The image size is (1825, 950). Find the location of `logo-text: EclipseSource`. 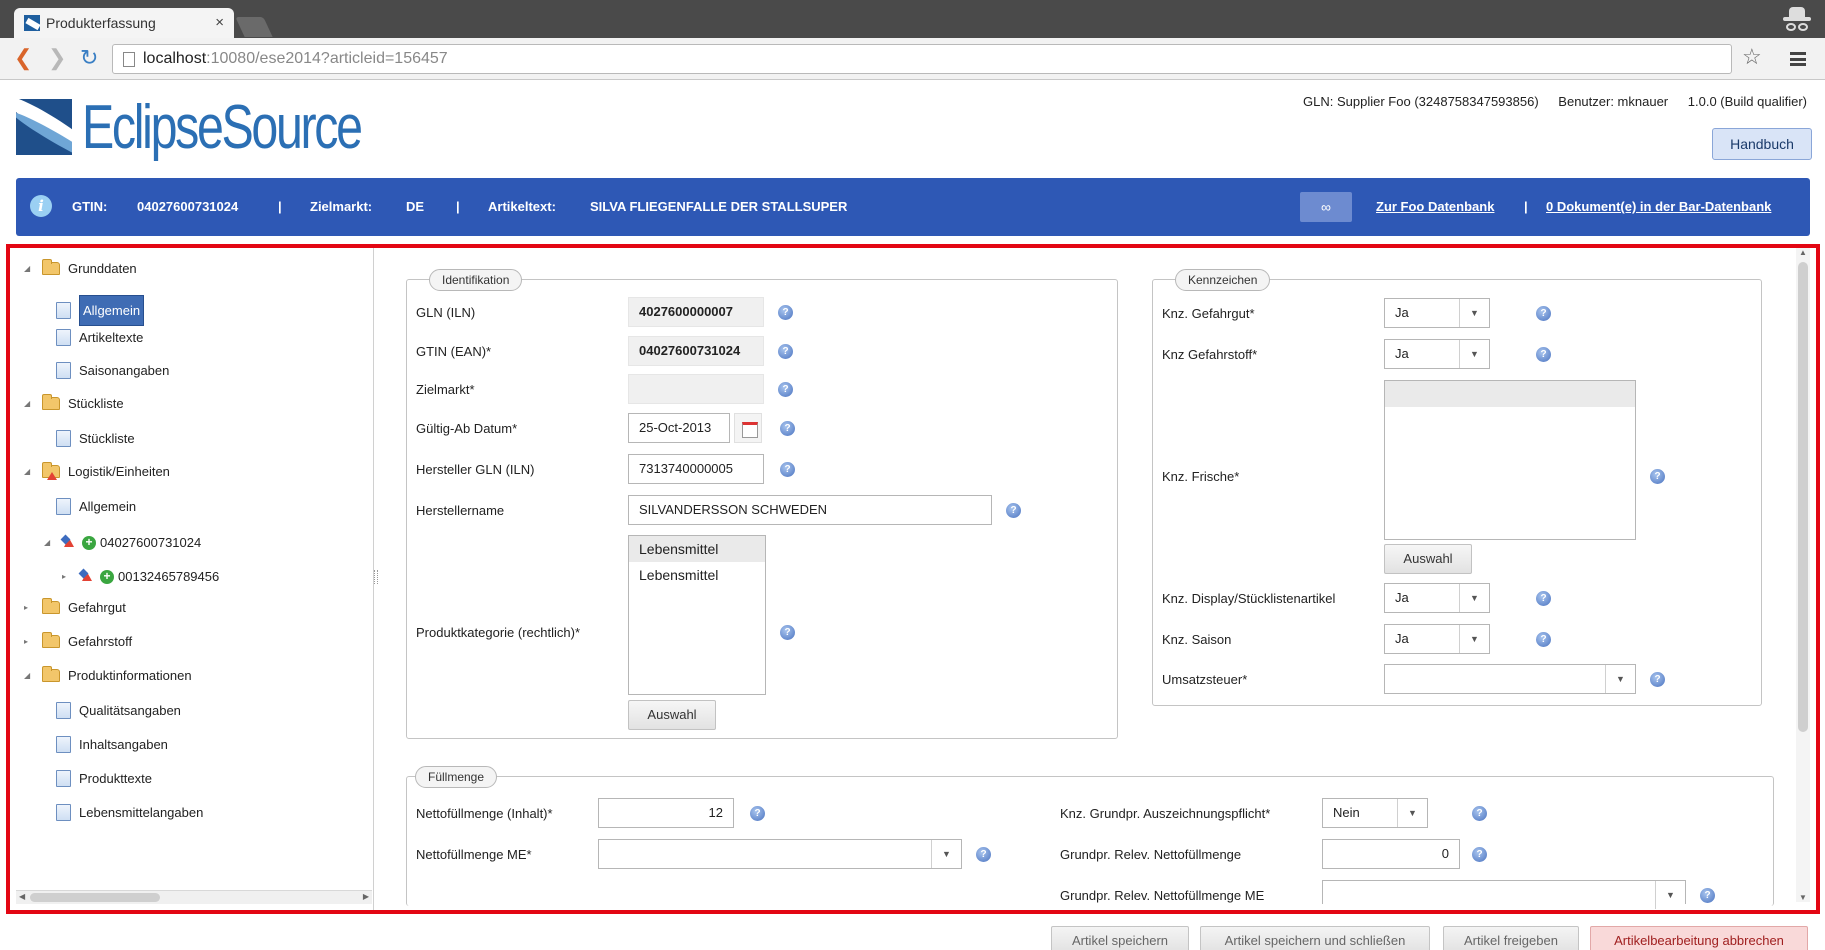

logo-text: EclipseSource is located at coordinates (222, 127).